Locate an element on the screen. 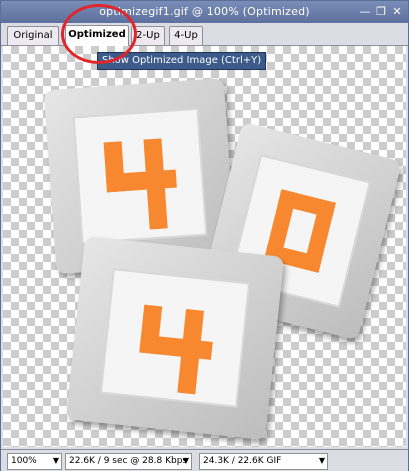  file-size-select: 24.3K / 22.6K GIF ▼ is located at coordinates (263, 461).